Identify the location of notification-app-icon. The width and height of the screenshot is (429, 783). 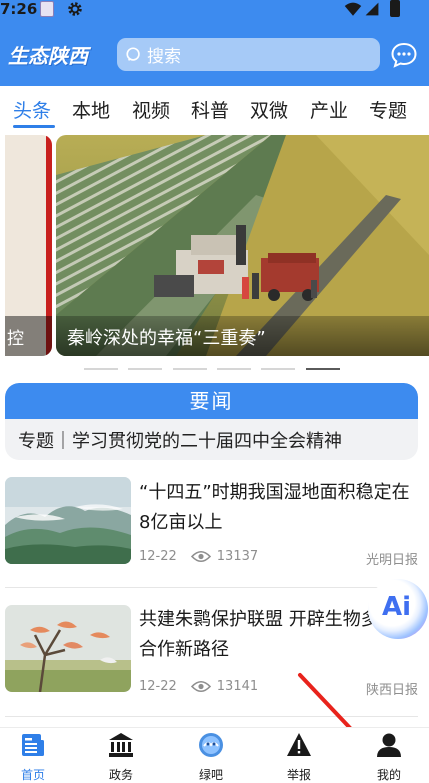
(47, 9).